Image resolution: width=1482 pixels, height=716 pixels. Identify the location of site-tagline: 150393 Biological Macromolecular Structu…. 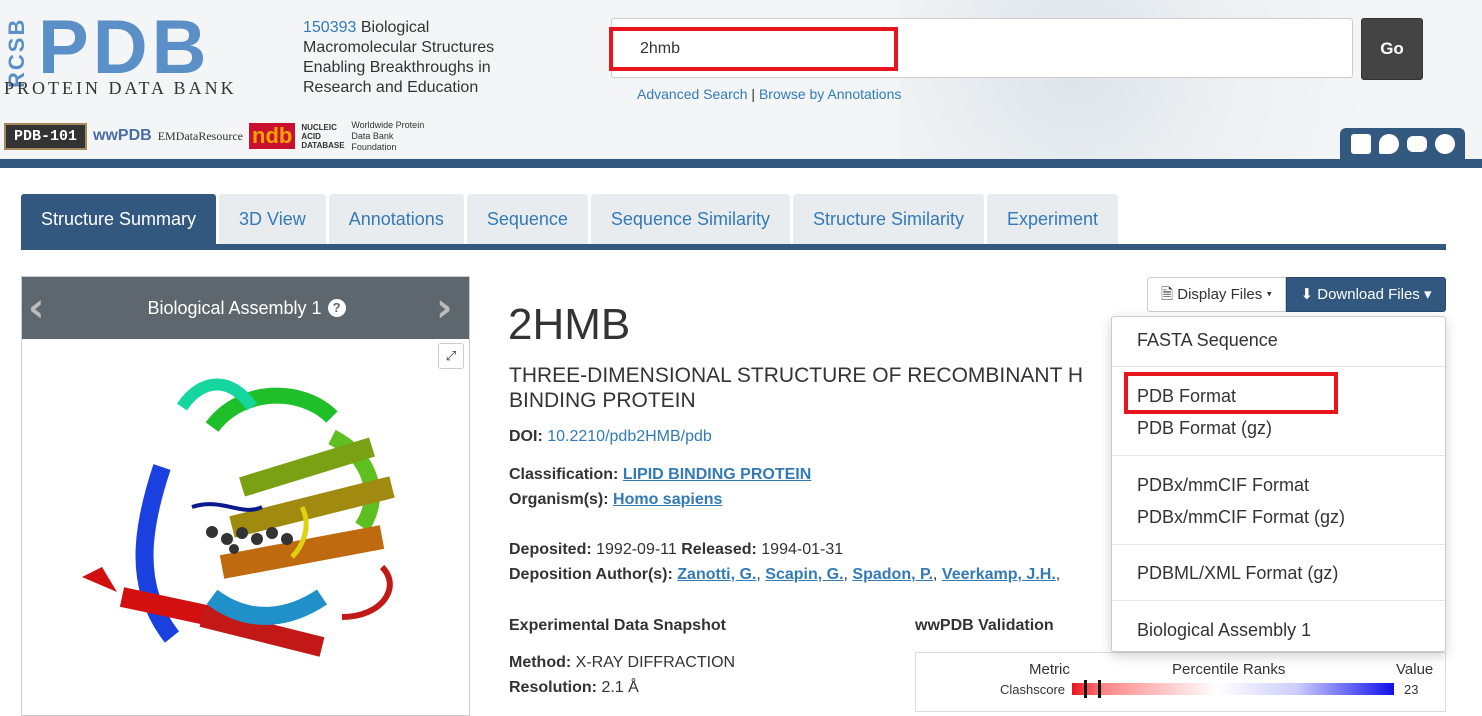
(408, 58).